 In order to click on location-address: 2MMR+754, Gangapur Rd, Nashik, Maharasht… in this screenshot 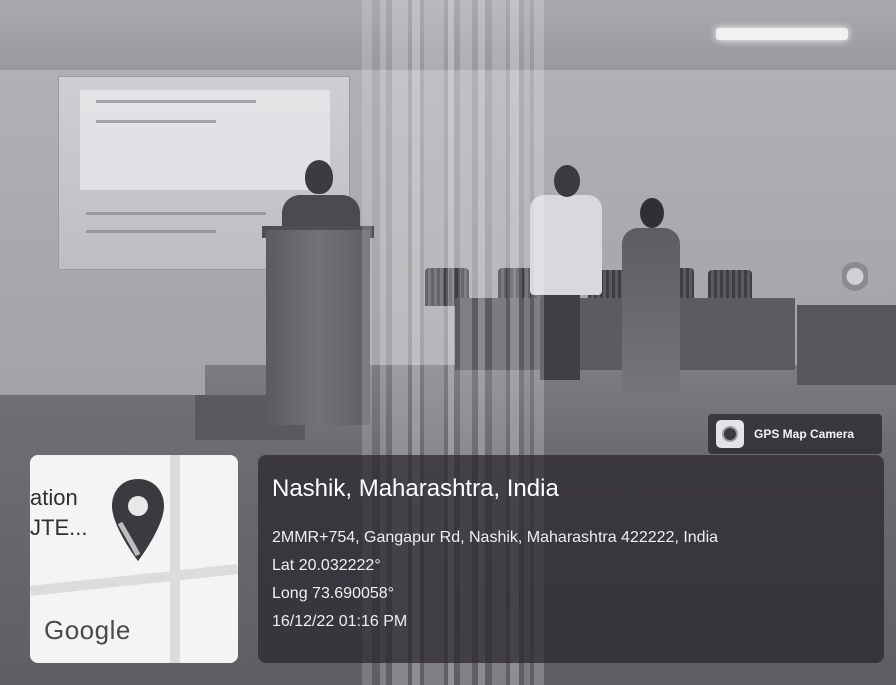, I will do `click(495, 537)`.